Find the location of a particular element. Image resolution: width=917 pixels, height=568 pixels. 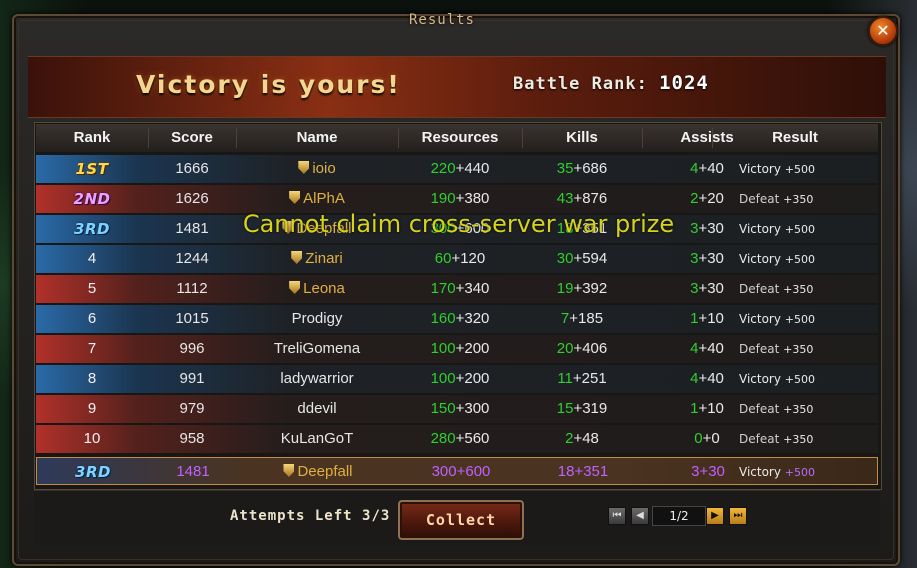

name-cell: Leona is located at coordinates (317, 289).